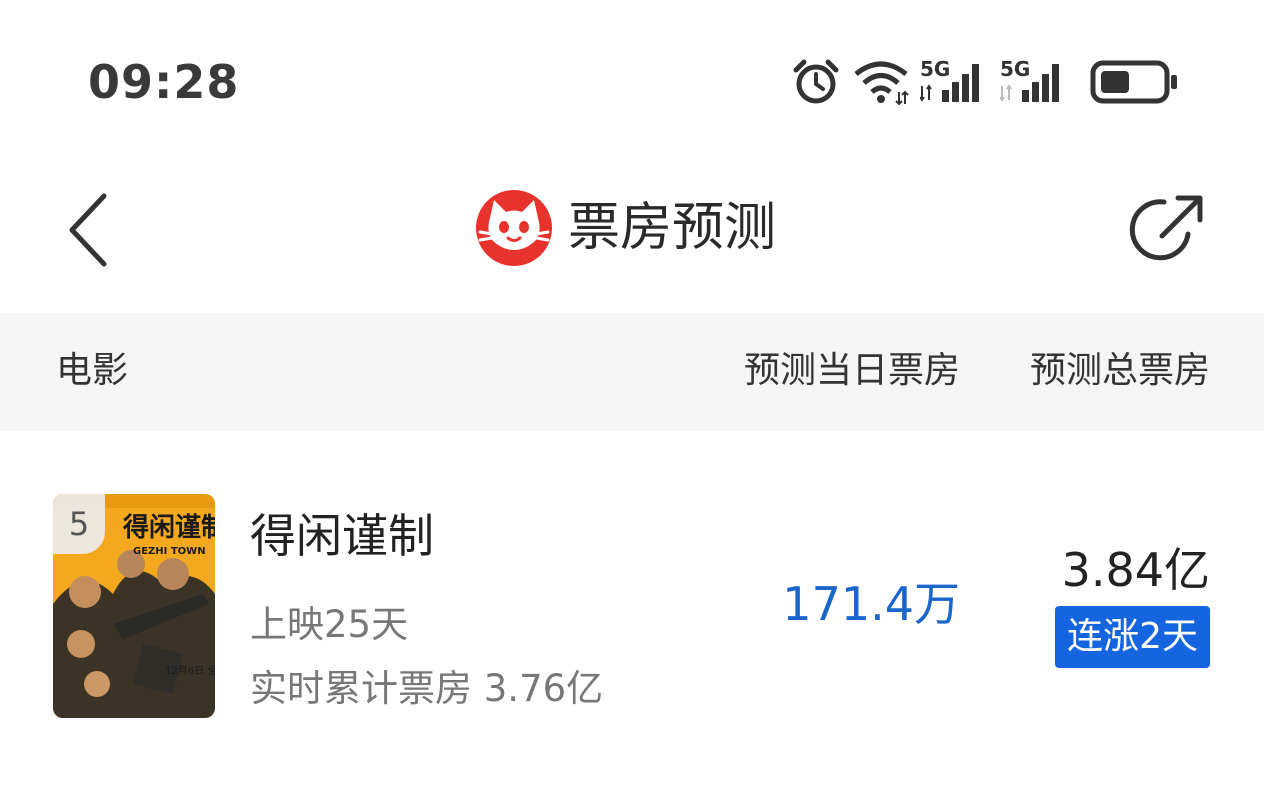 This screenshot has width=1264, height=800. Describe the element at coordinates (90, 230) in the screenshot. I see `back-button` at that location.